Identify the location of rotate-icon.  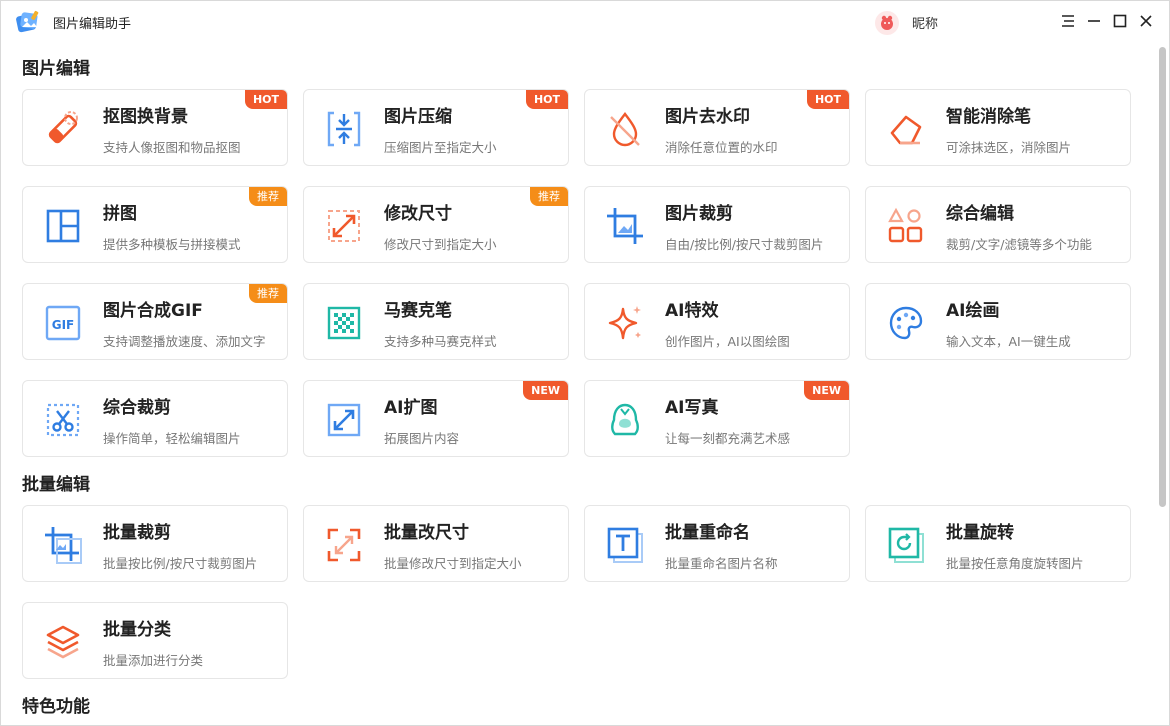
(906, 545).